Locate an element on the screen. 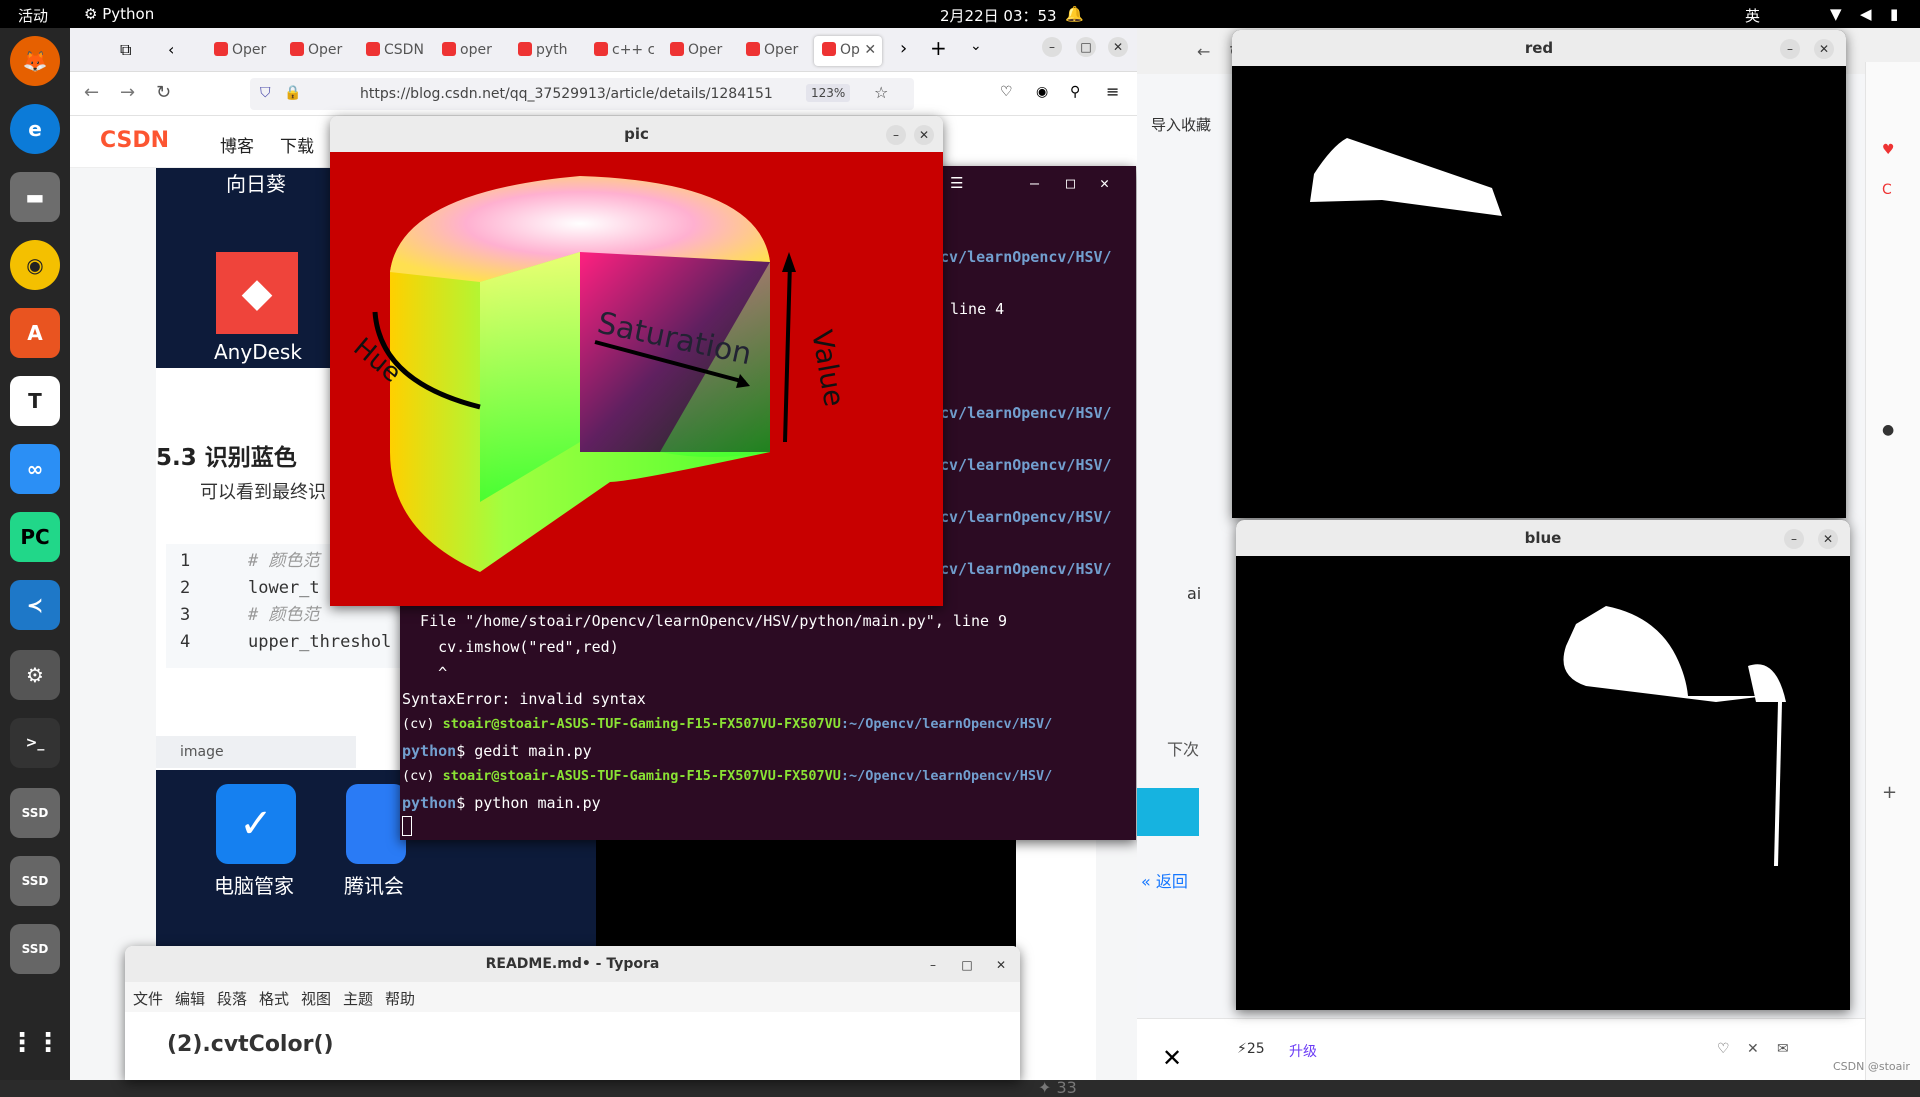 The image size is (1920, 1097). like-icon: ♡ is located at coordinates (1723, 1049).